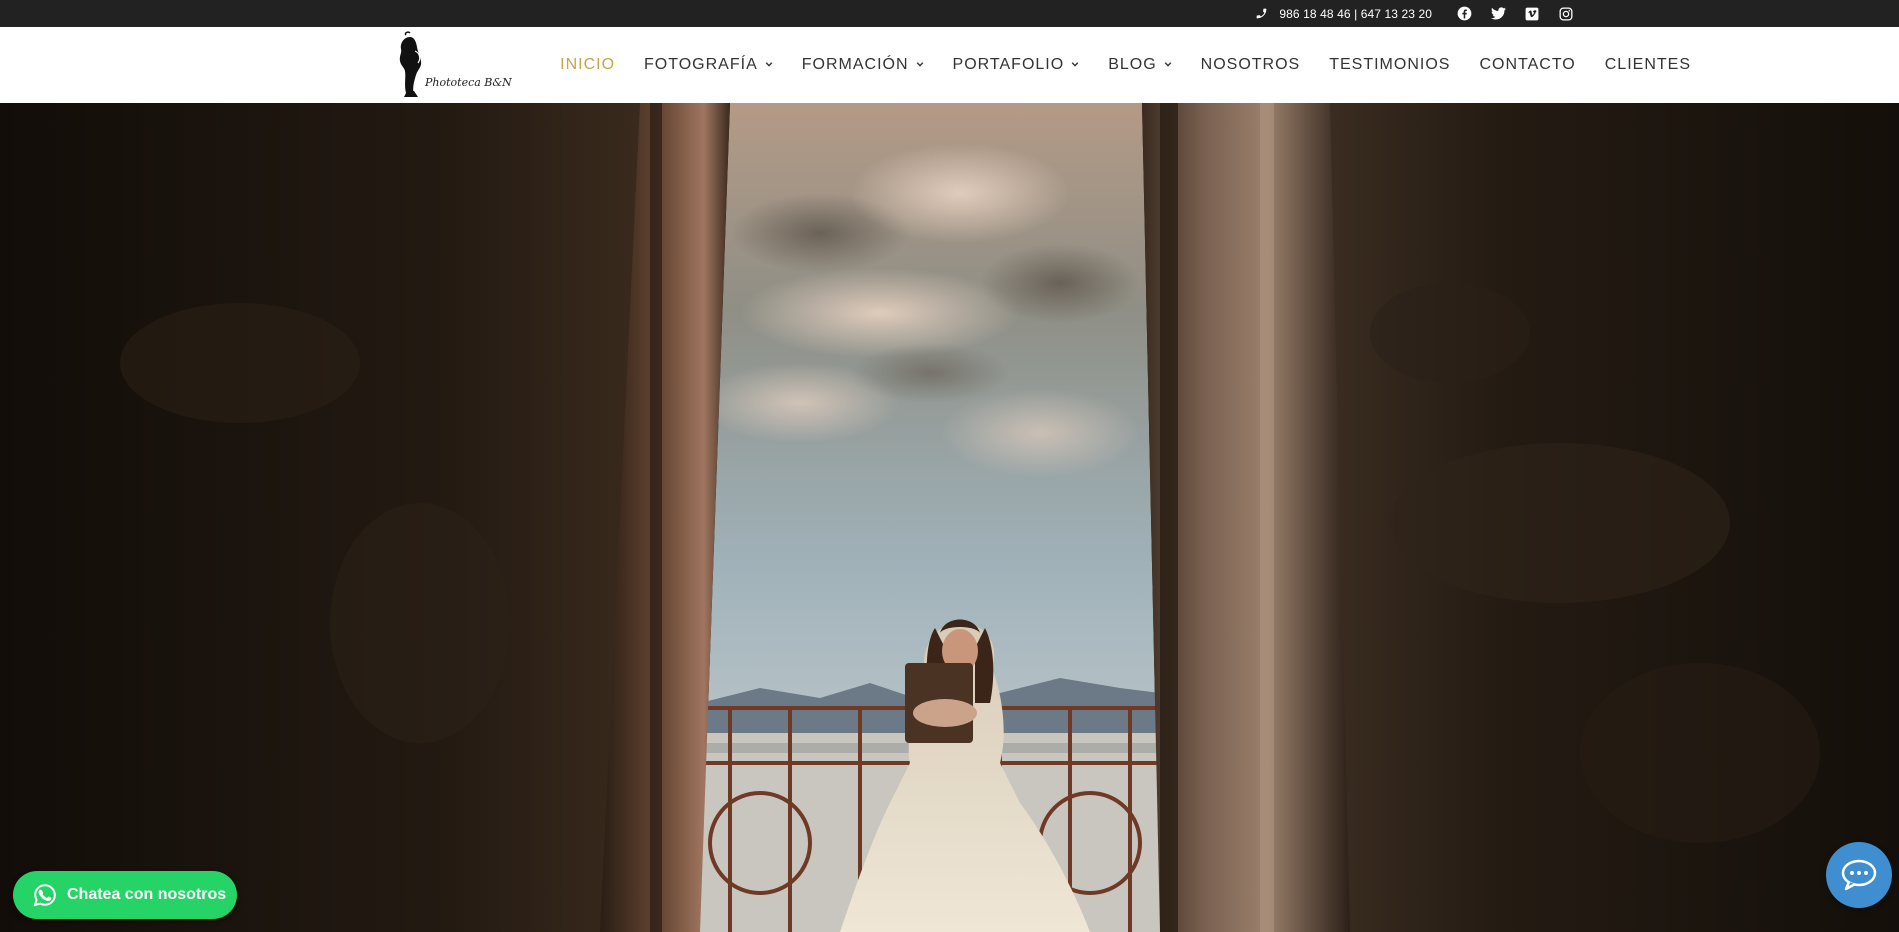 This screenshot has height=932, width=1899. I want to click on nav-item-clientes: CLIENTES, so click(1648, 65).